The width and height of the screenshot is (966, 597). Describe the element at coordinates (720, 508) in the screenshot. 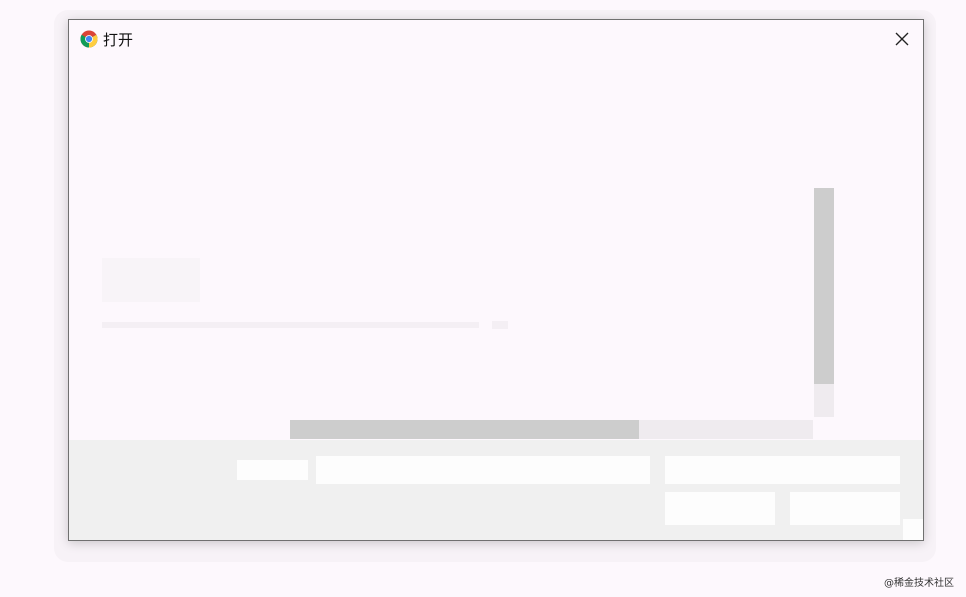

I see `open-button` at that location.